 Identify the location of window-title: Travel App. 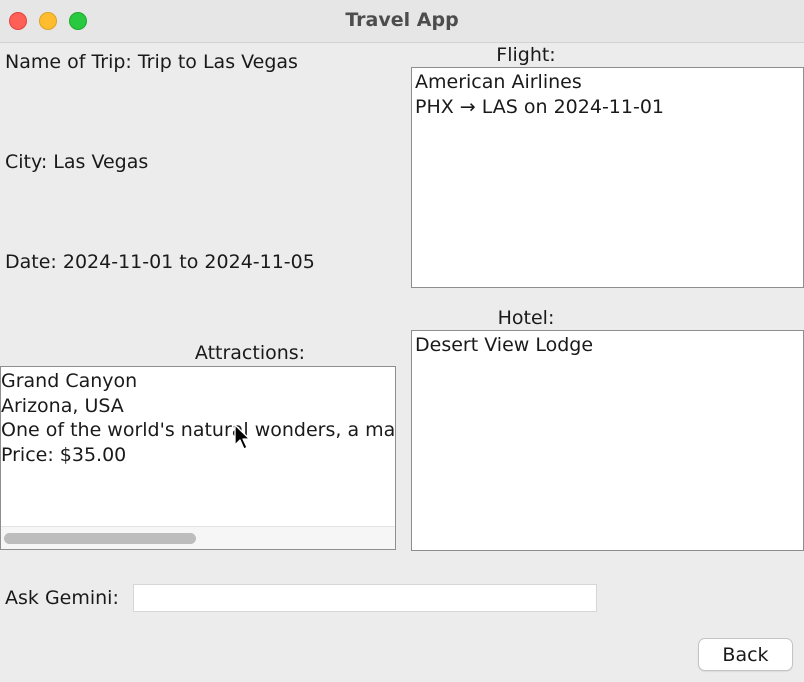
(402, 20).